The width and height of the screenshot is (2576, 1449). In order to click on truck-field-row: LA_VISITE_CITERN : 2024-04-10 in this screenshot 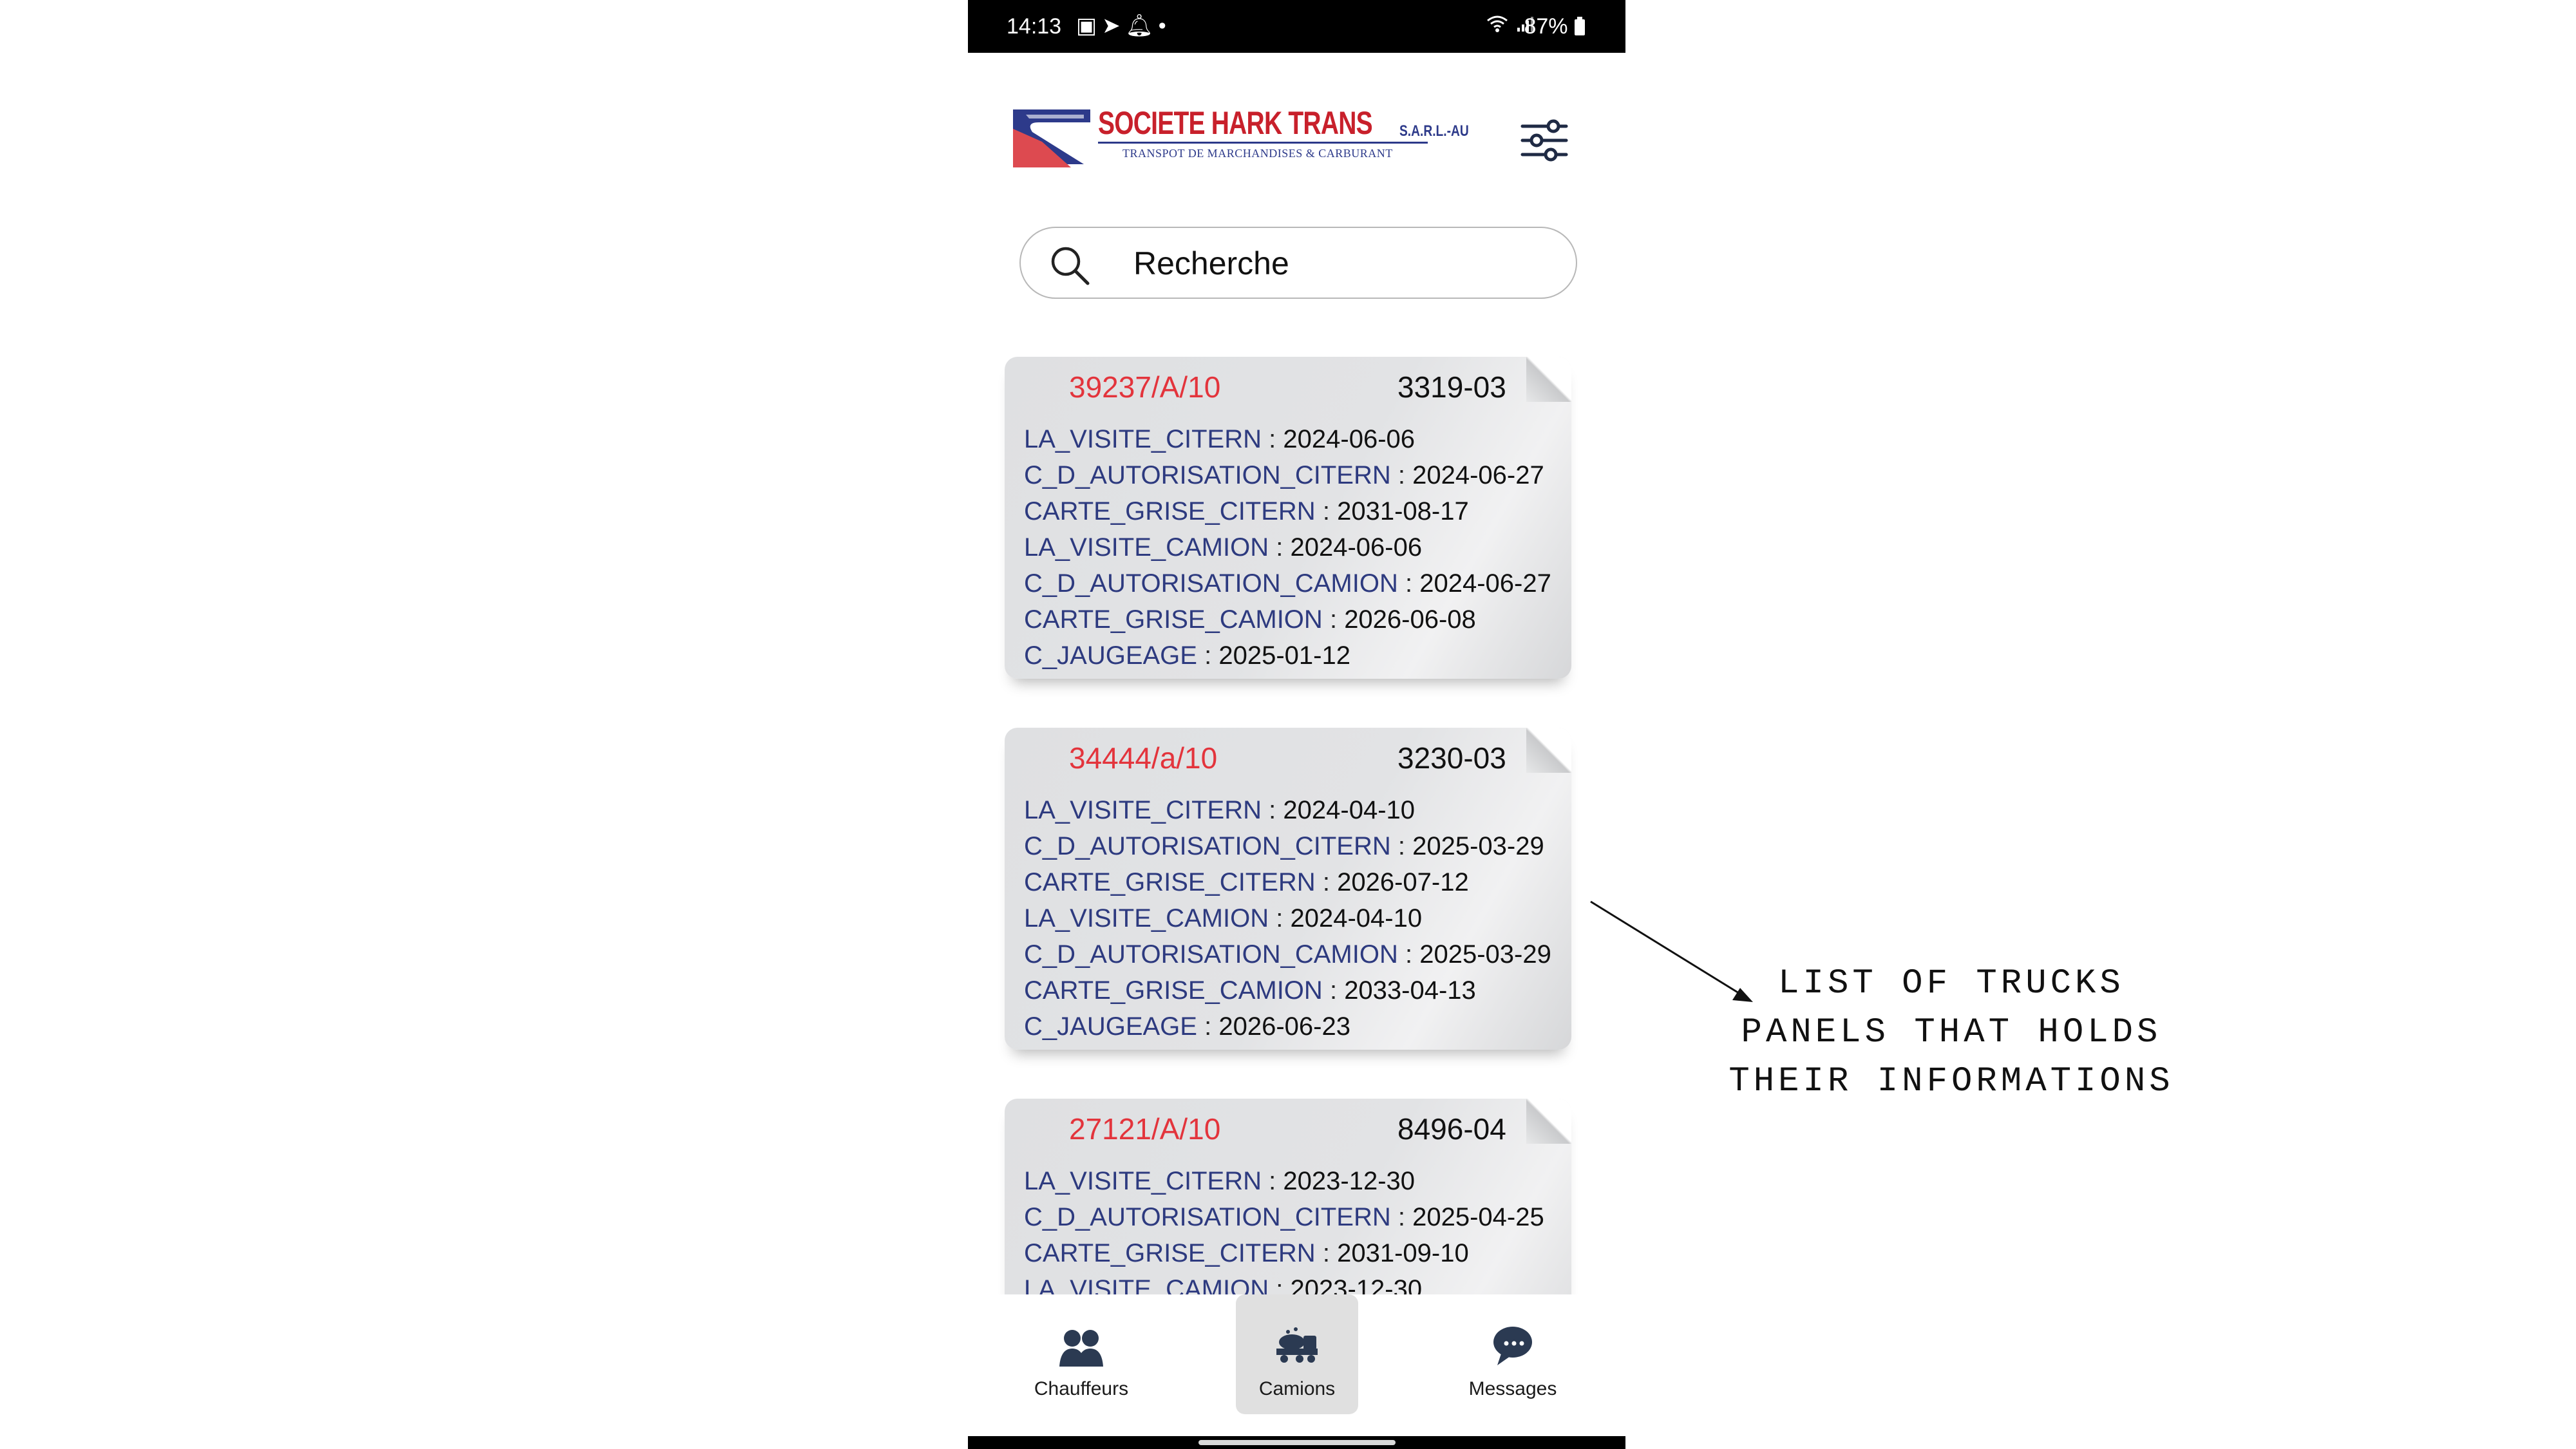, I will do `click(1287, 810)`.